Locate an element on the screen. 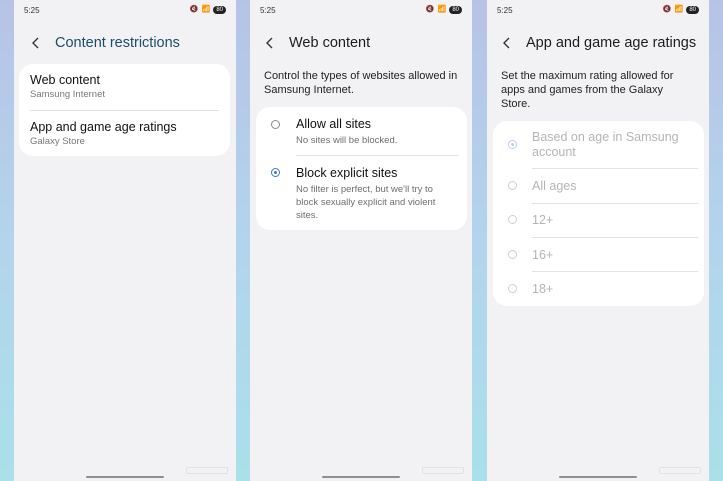 The image size is (723, 481). wallpaper-strip is located at coordinates (7, 240).